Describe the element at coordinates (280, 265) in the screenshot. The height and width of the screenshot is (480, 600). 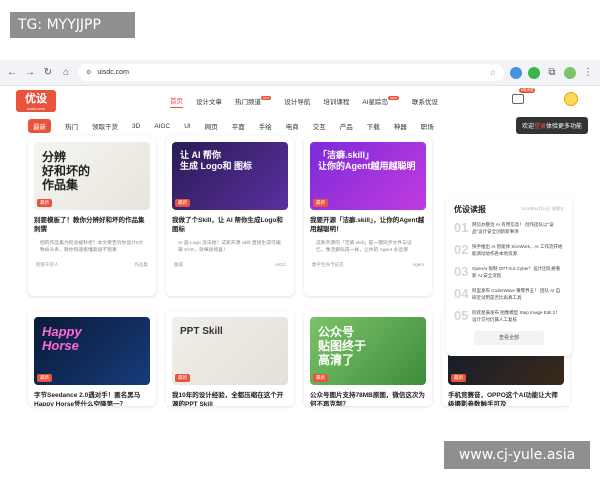
I see `article-category: AIGC` at that location.